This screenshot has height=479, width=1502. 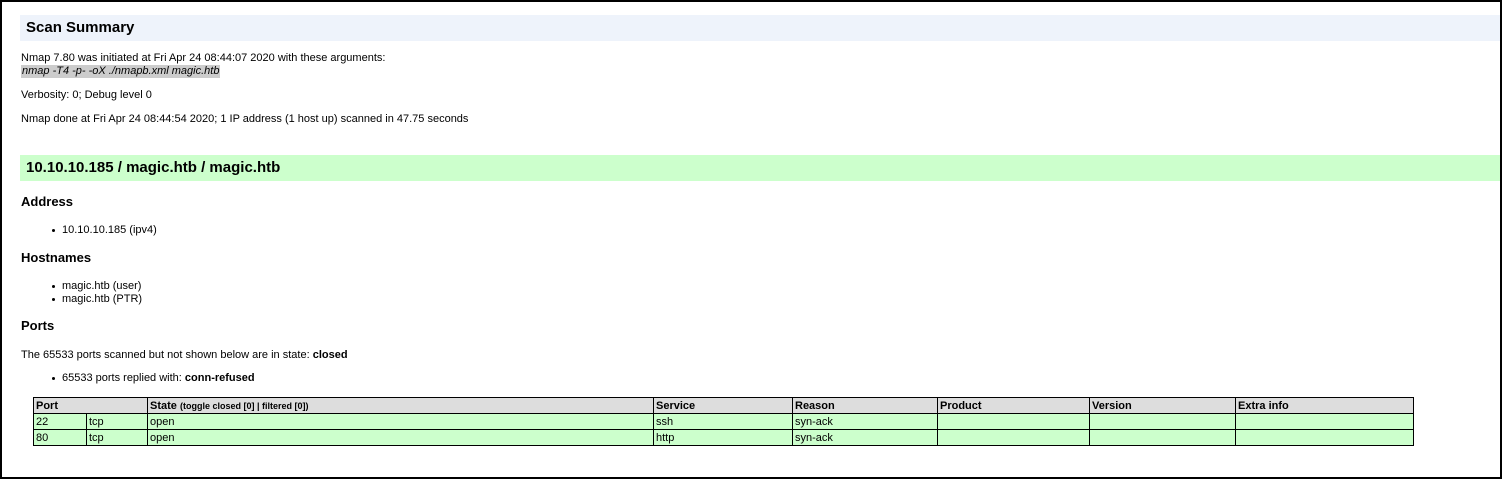 I want to click on header-port: Port, so click(x=90, y=405).